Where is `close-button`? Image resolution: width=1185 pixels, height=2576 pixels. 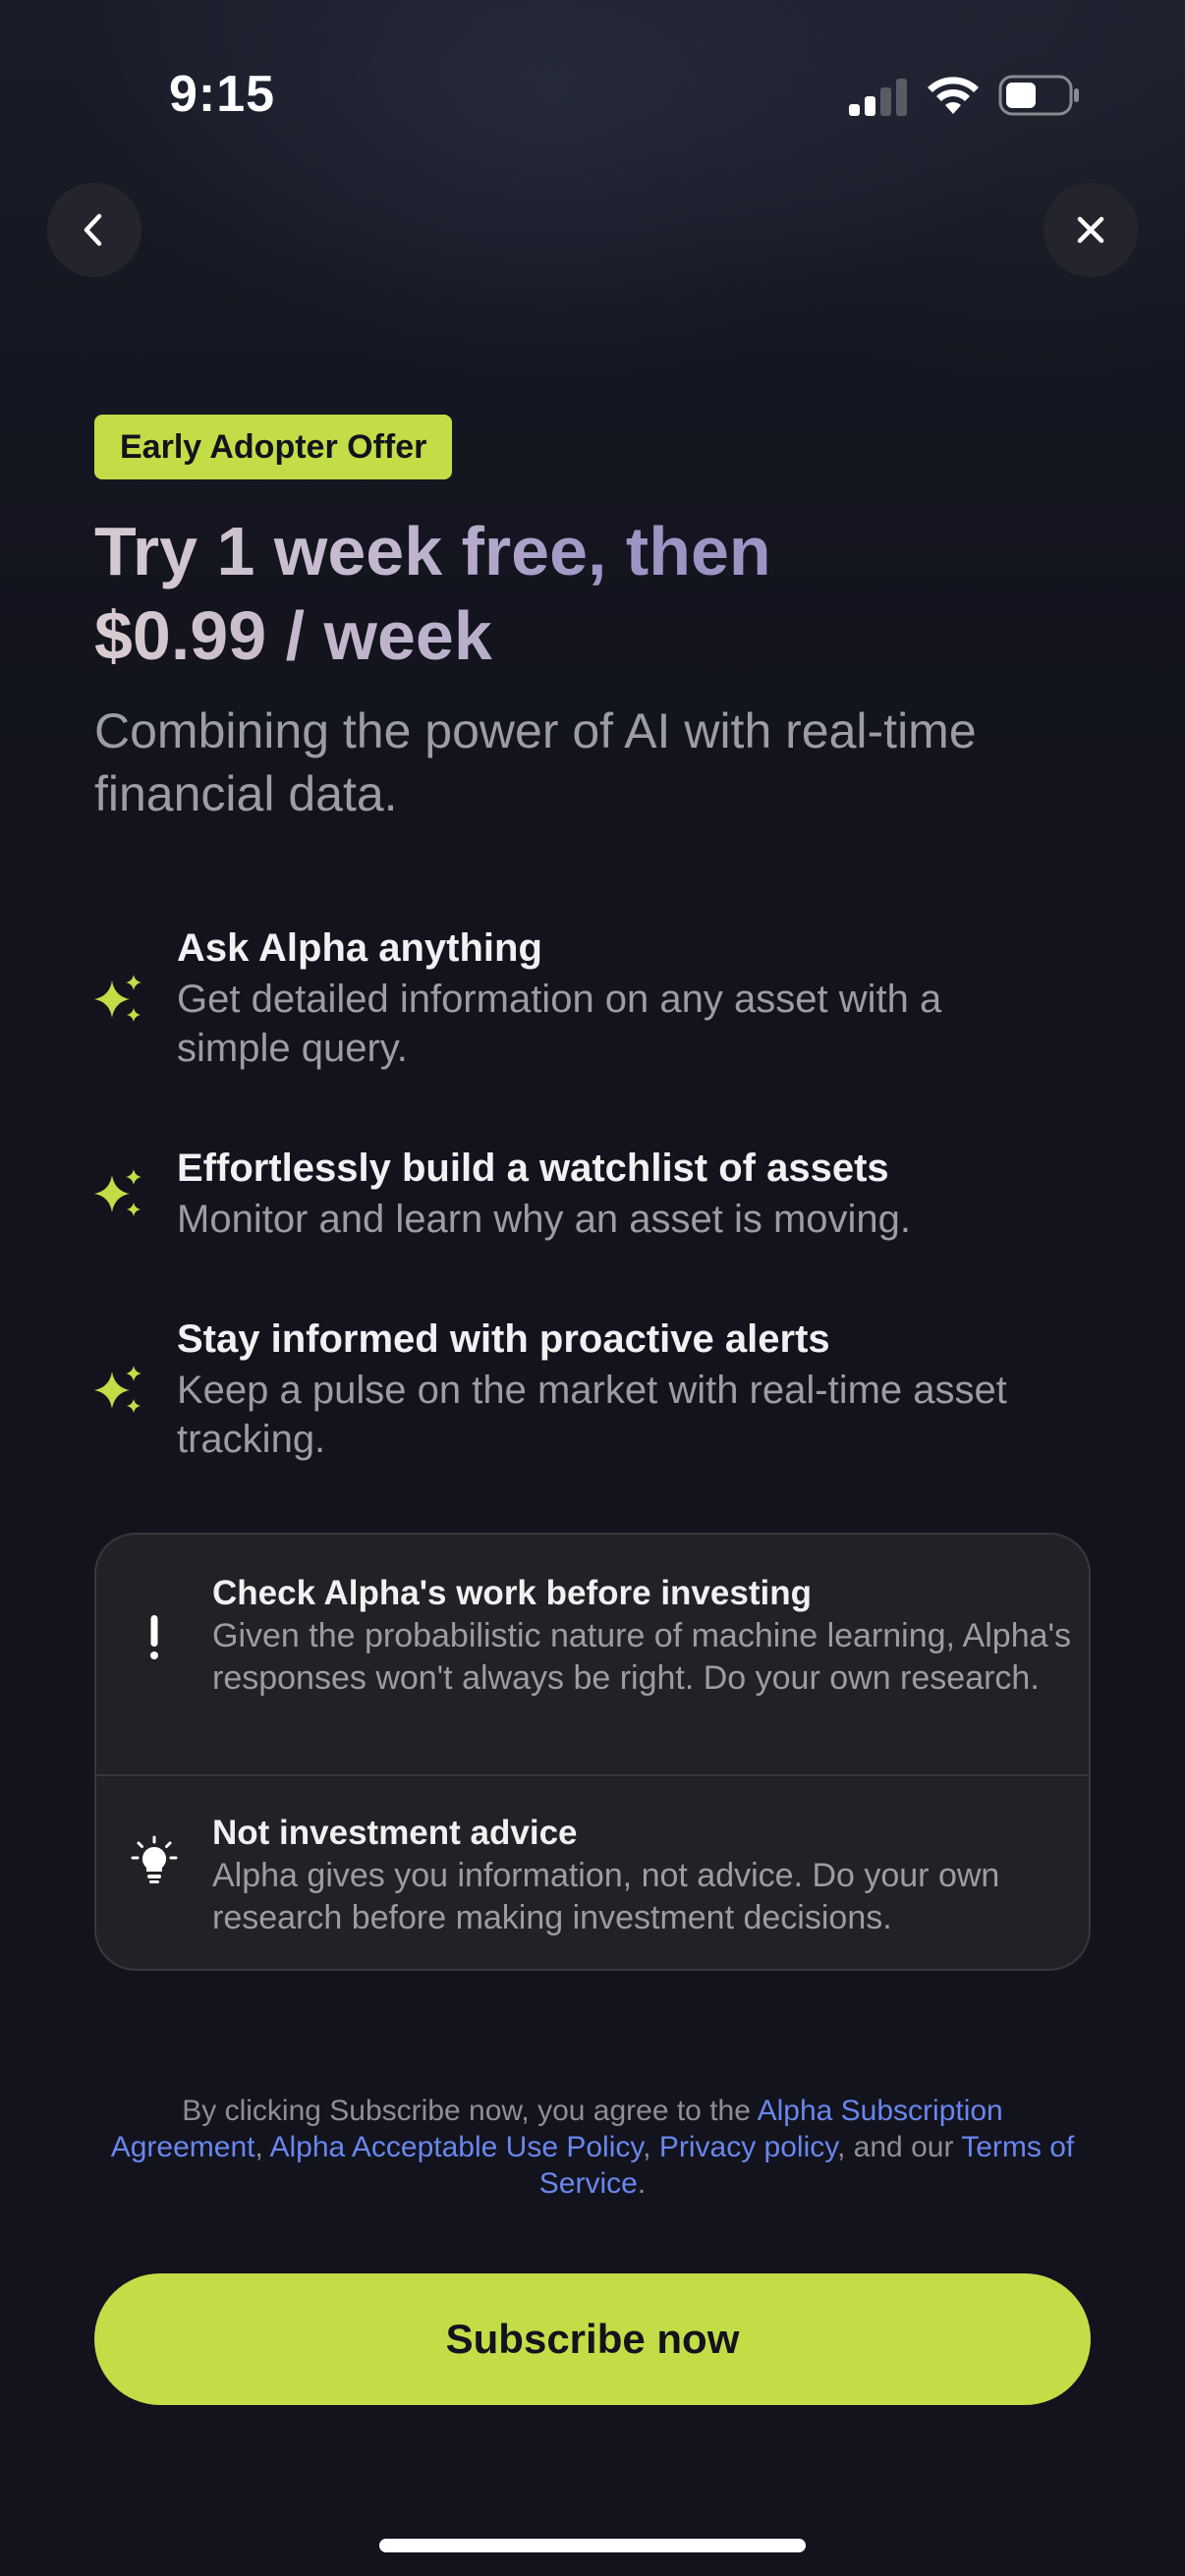
close-button is located at coordinates (1091, 230).